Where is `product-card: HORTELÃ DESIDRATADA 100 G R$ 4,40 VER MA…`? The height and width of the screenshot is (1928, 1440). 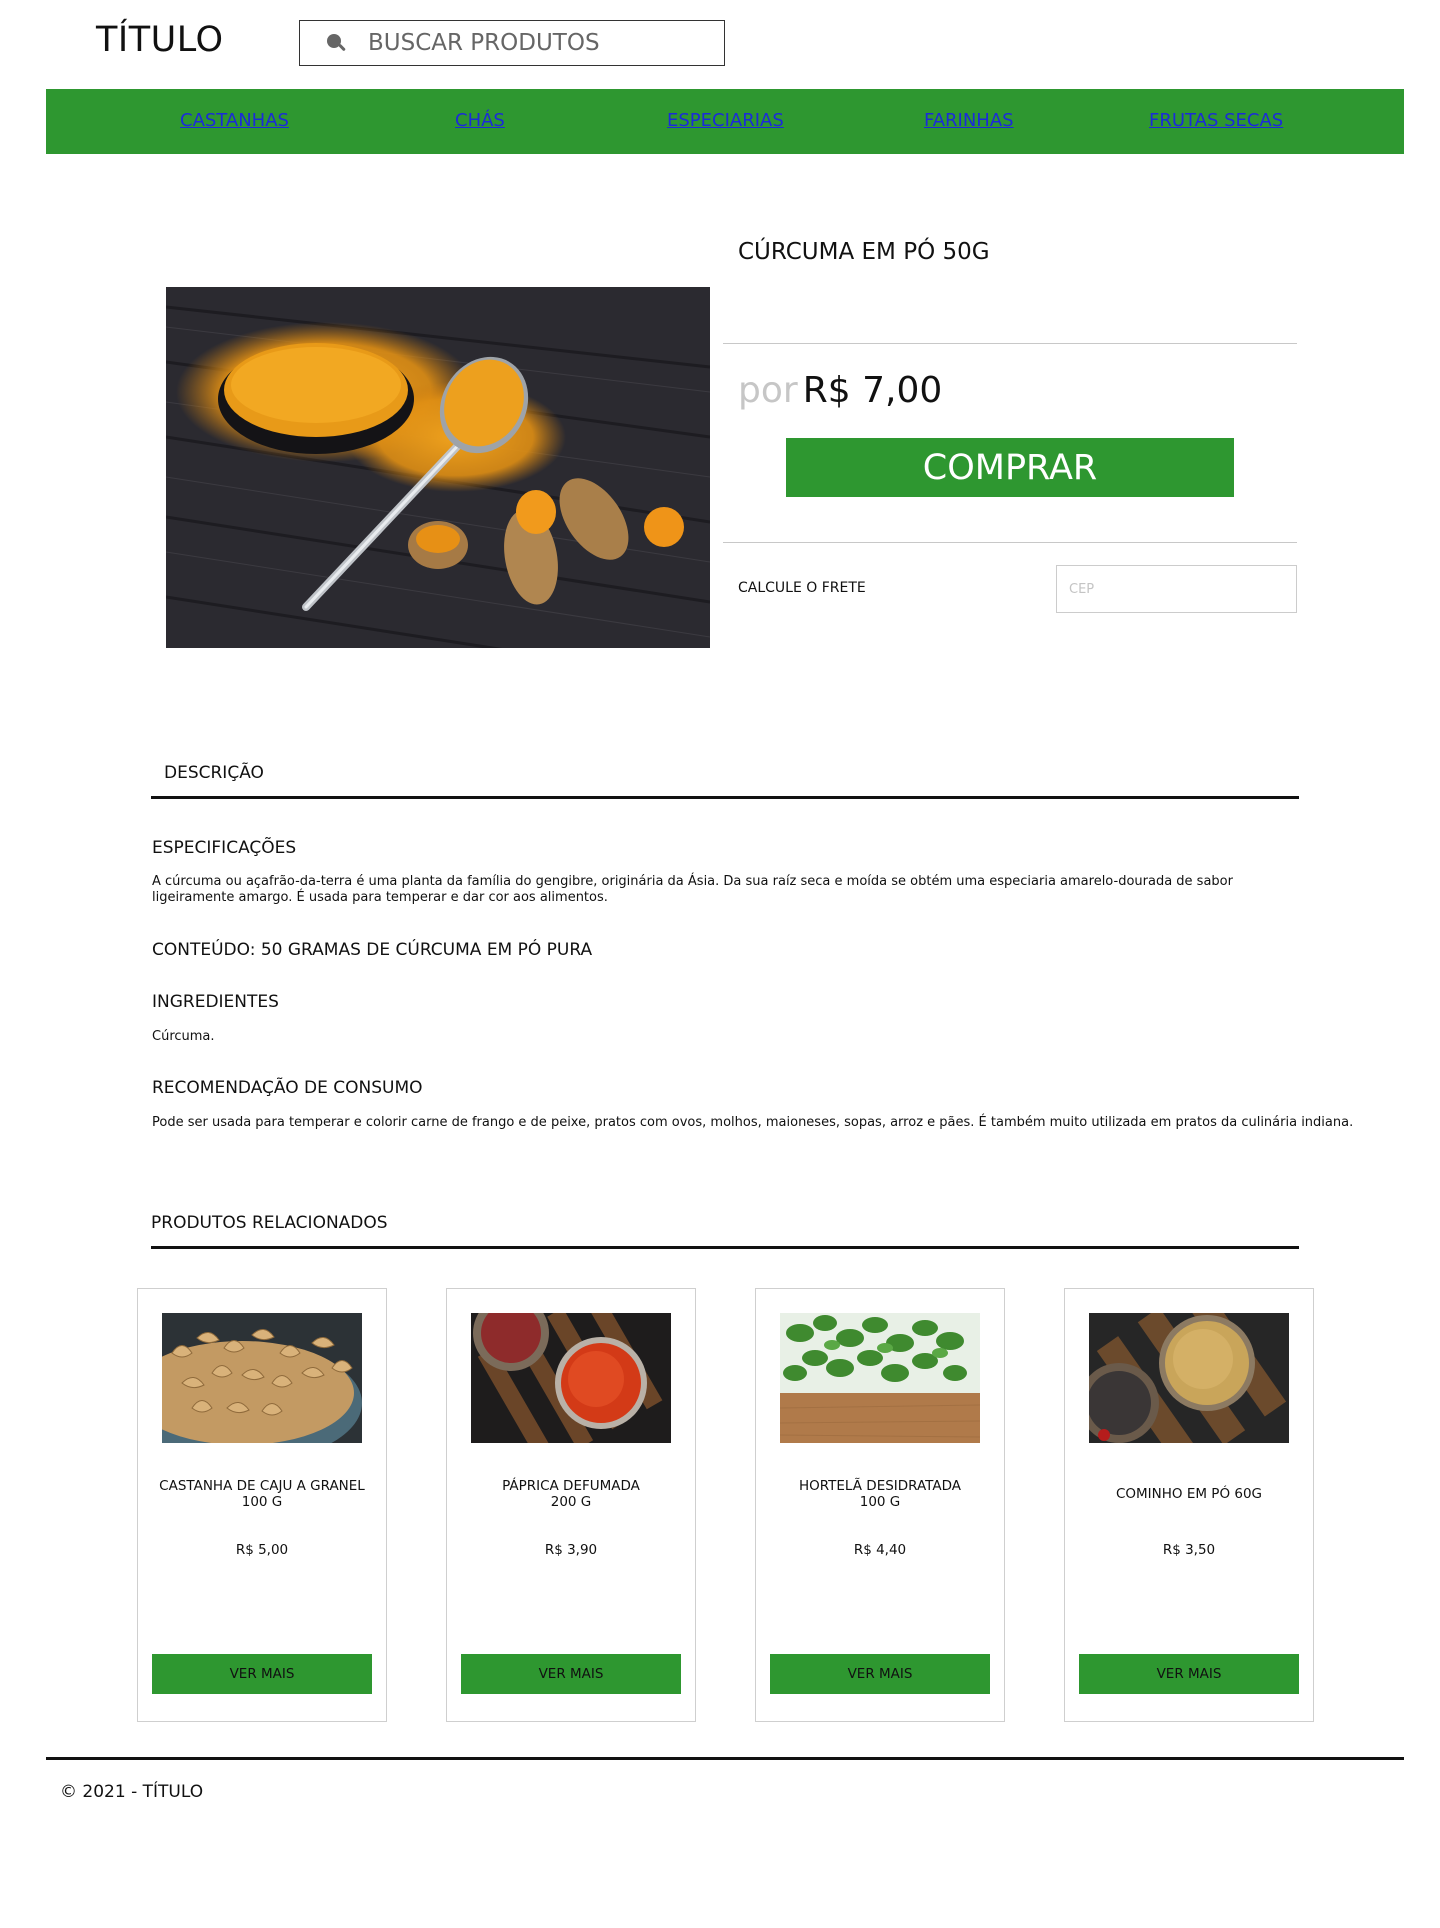 product-card: HORTELÃ DESIDRATADA 100 G R$ 4,40 VER MA… is located at coordinates (880, 1505).